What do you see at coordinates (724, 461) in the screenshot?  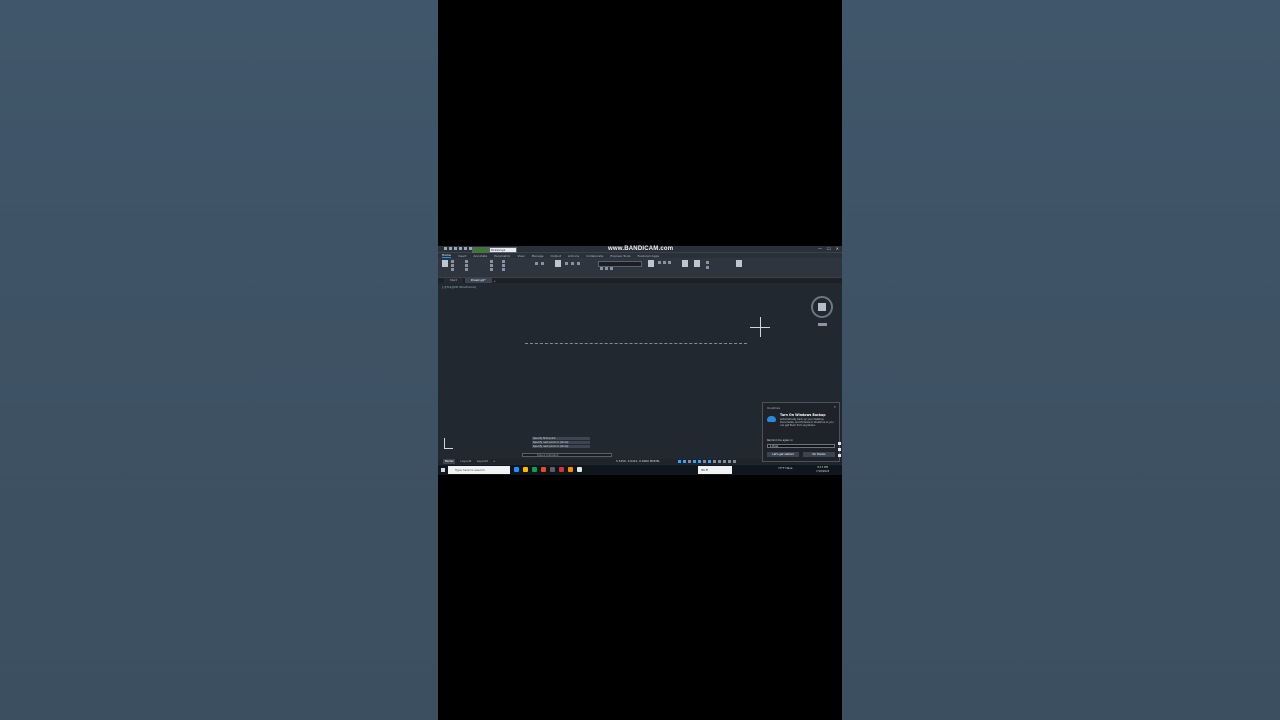 I see `annotation-scale-icon` at bounding box center [724, 461].